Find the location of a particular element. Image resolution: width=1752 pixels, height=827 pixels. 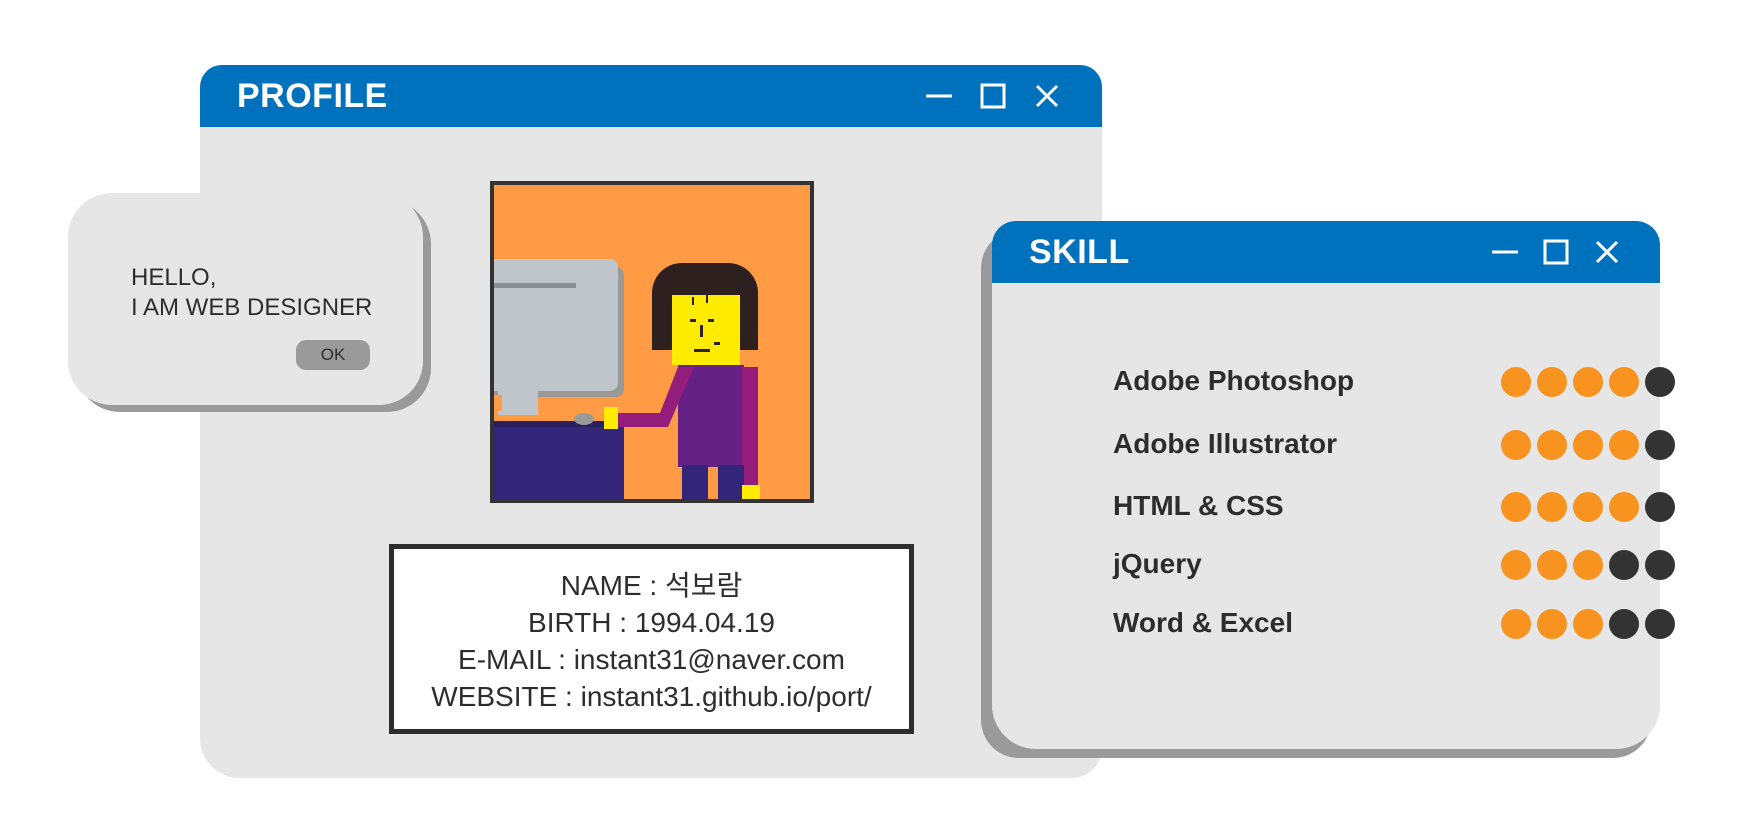

website-text: WEBSITE : instant31.github.io/port/ is located at coordinates (651, 696).